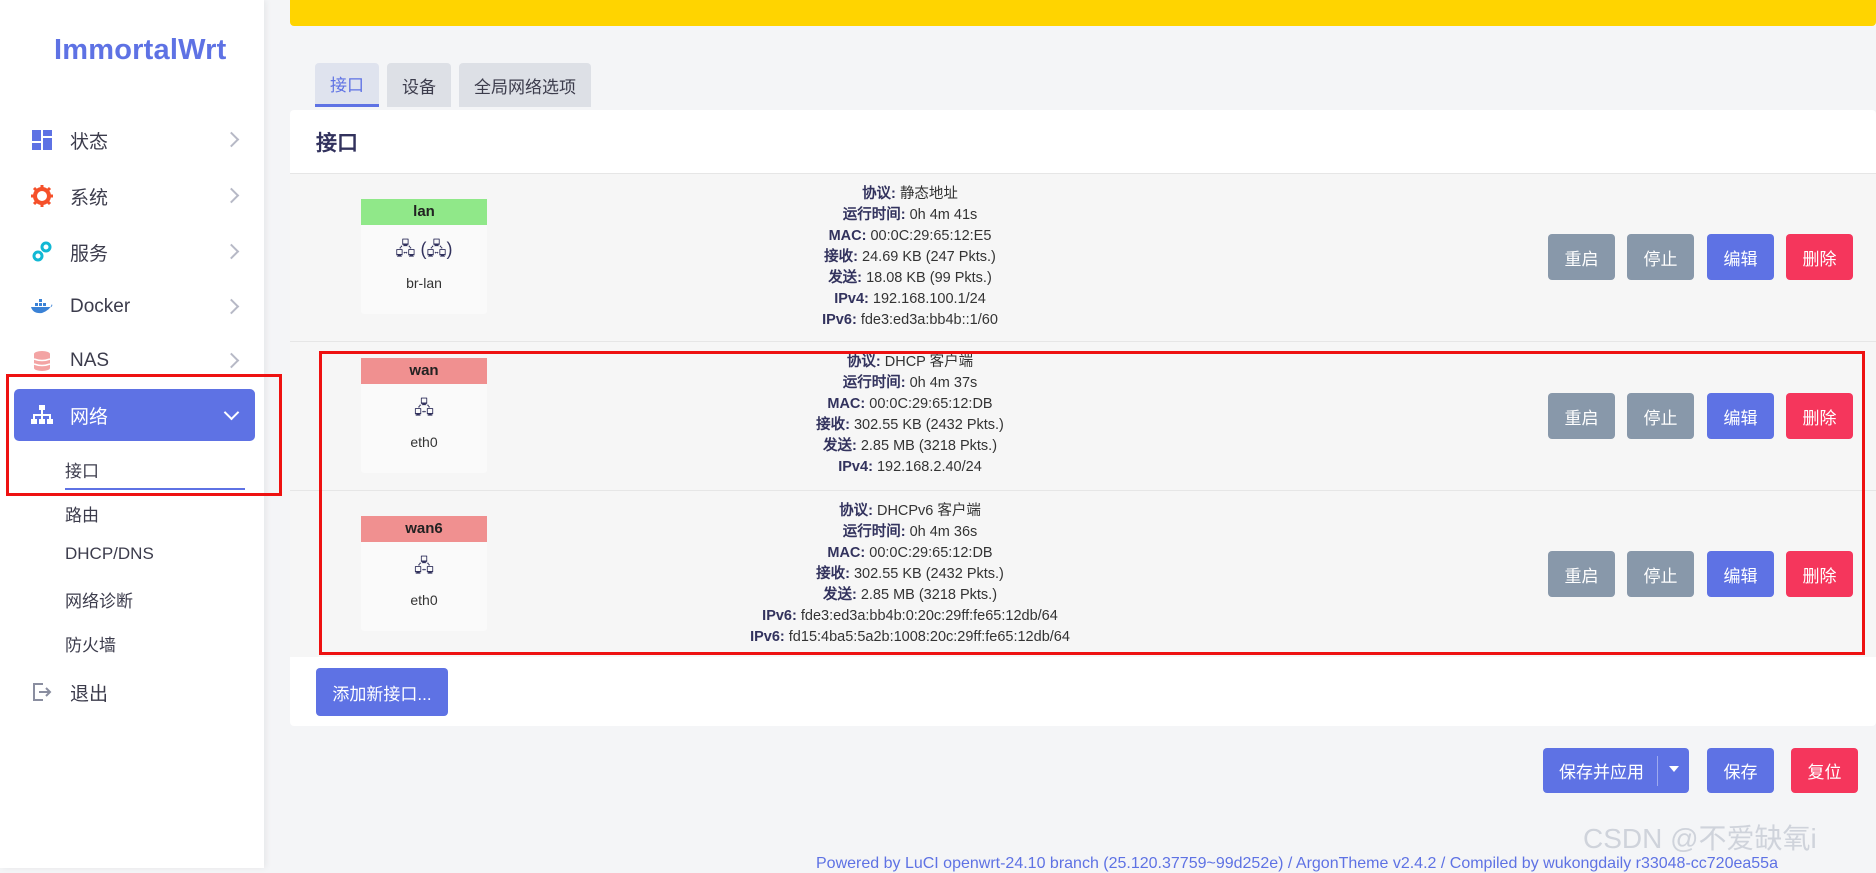 The height and width of the screenshot is (873, 1876). Describe the element at coordinates (134, 692) in the screenshot. I see `sidebar-item-logout: 退出` at that location.